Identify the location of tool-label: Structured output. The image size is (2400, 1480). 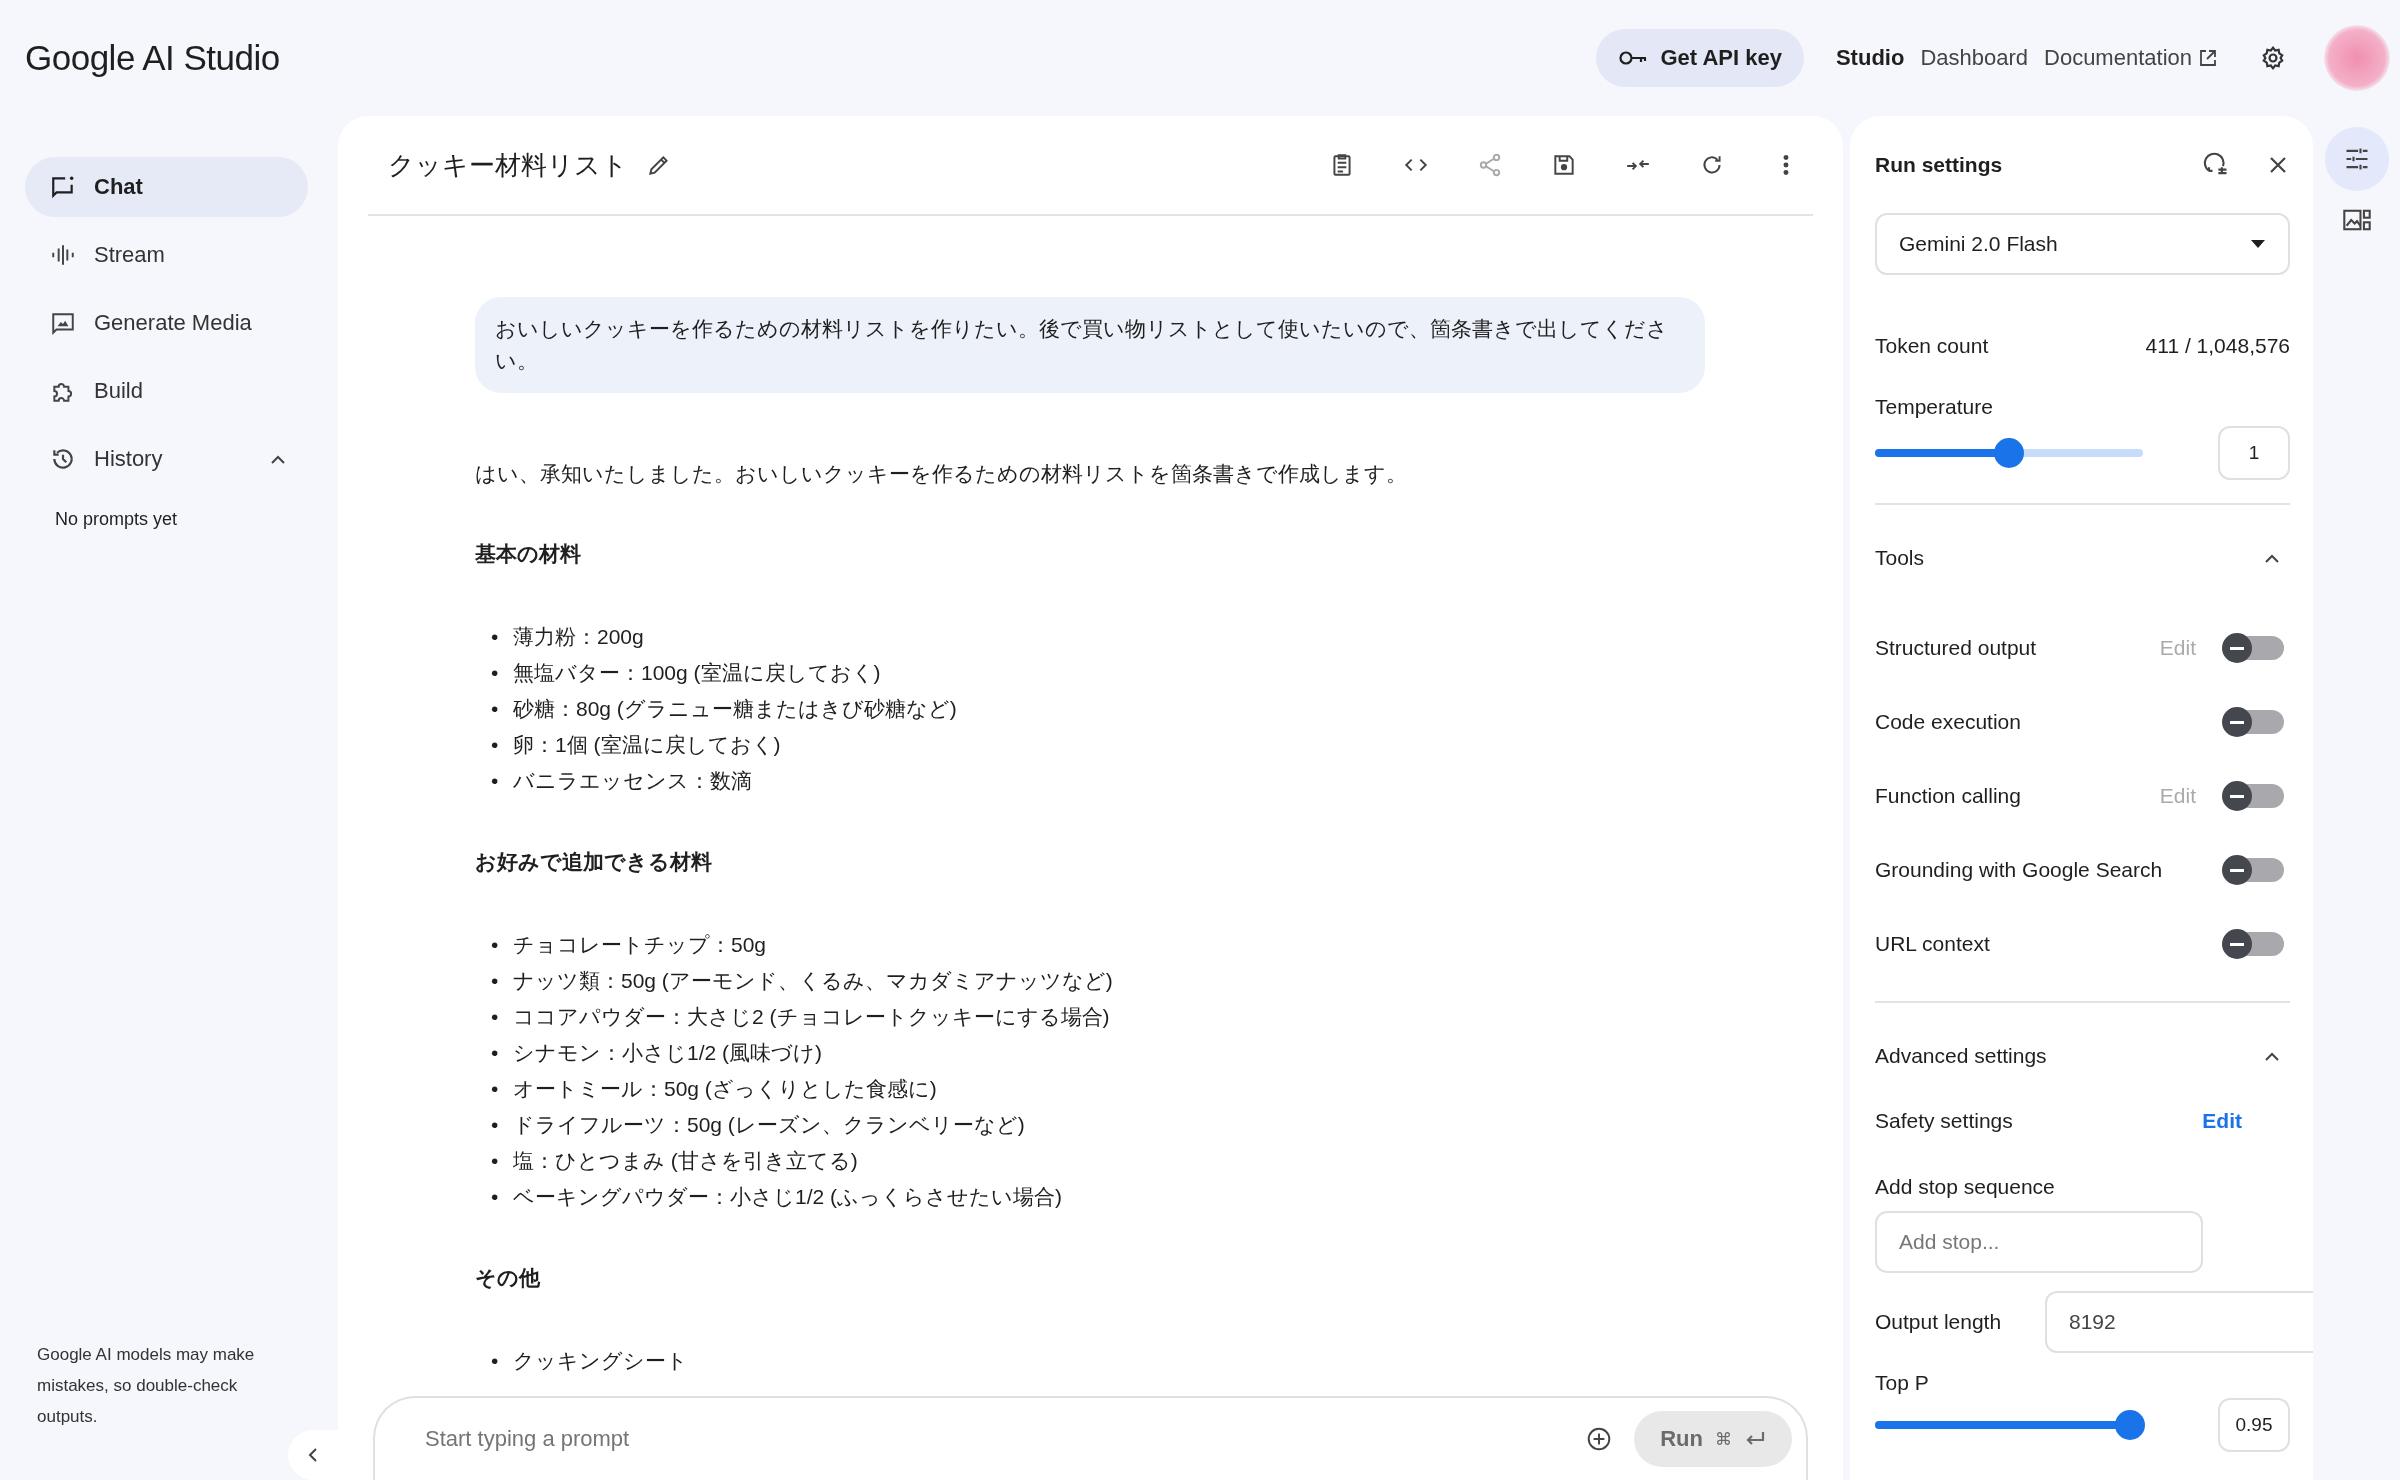
(1956, 648).